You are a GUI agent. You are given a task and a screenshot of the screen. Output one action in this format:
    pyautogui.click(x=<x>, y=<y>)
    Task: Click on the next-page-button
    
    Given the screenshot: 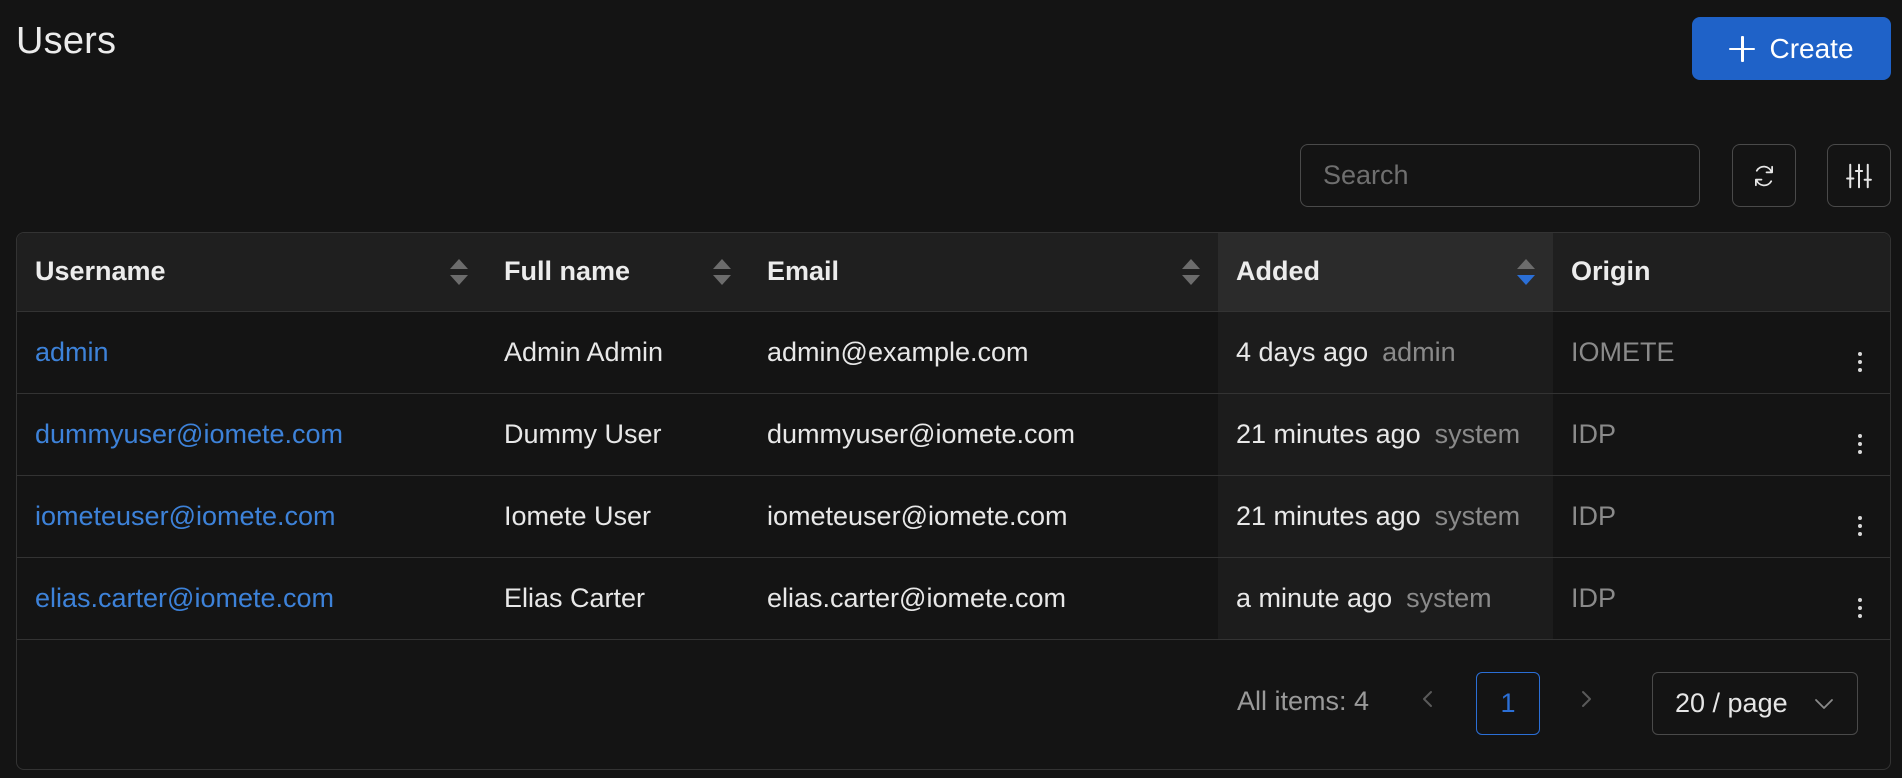 What is the action you would take?
    pyautogui.click(x=1586, y=699)
    